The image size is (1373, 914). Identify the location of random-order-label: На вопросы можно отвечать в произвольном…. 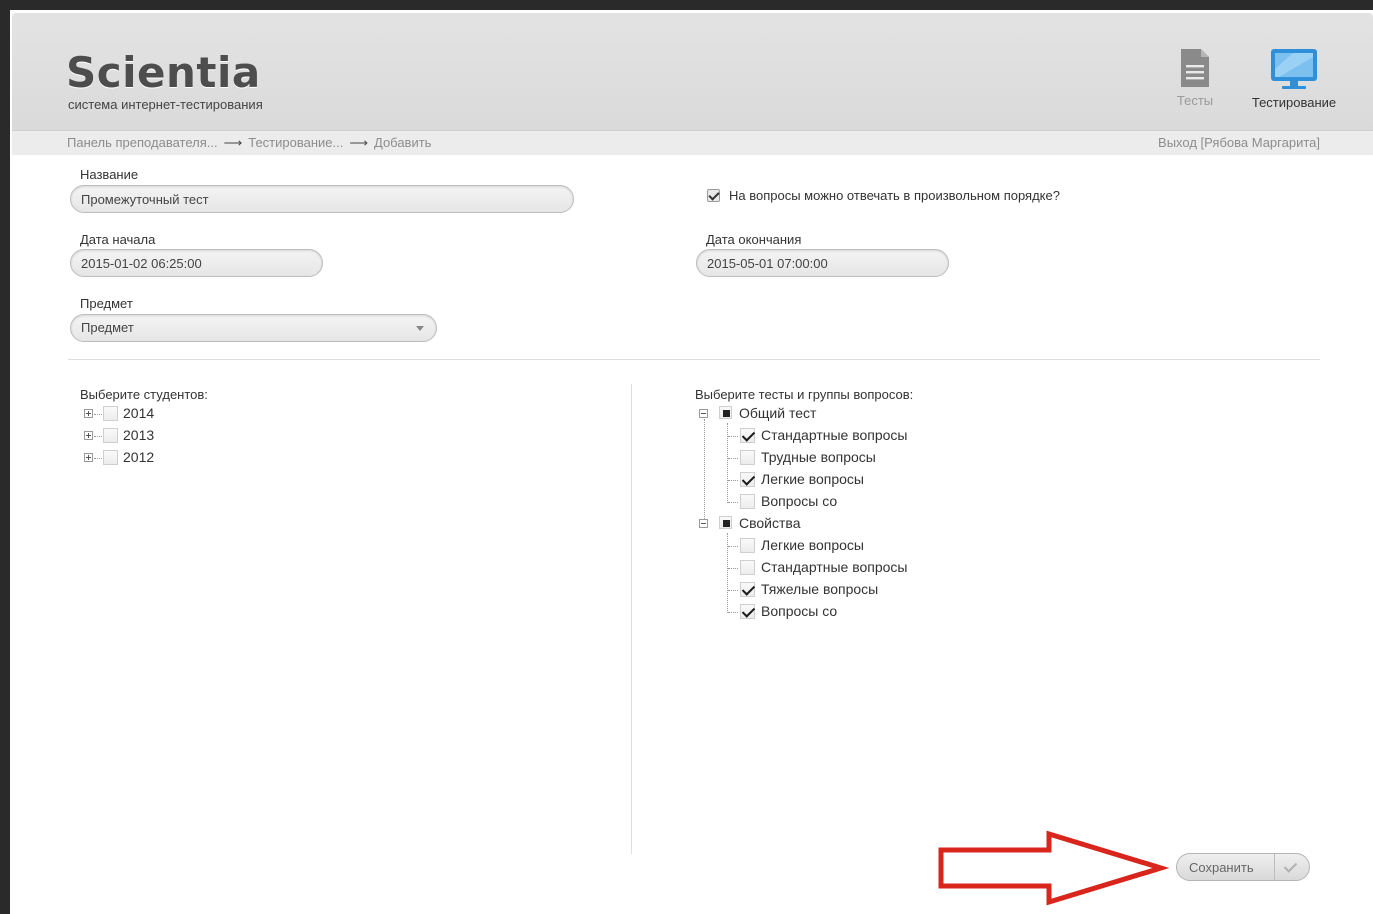
(894, 195).